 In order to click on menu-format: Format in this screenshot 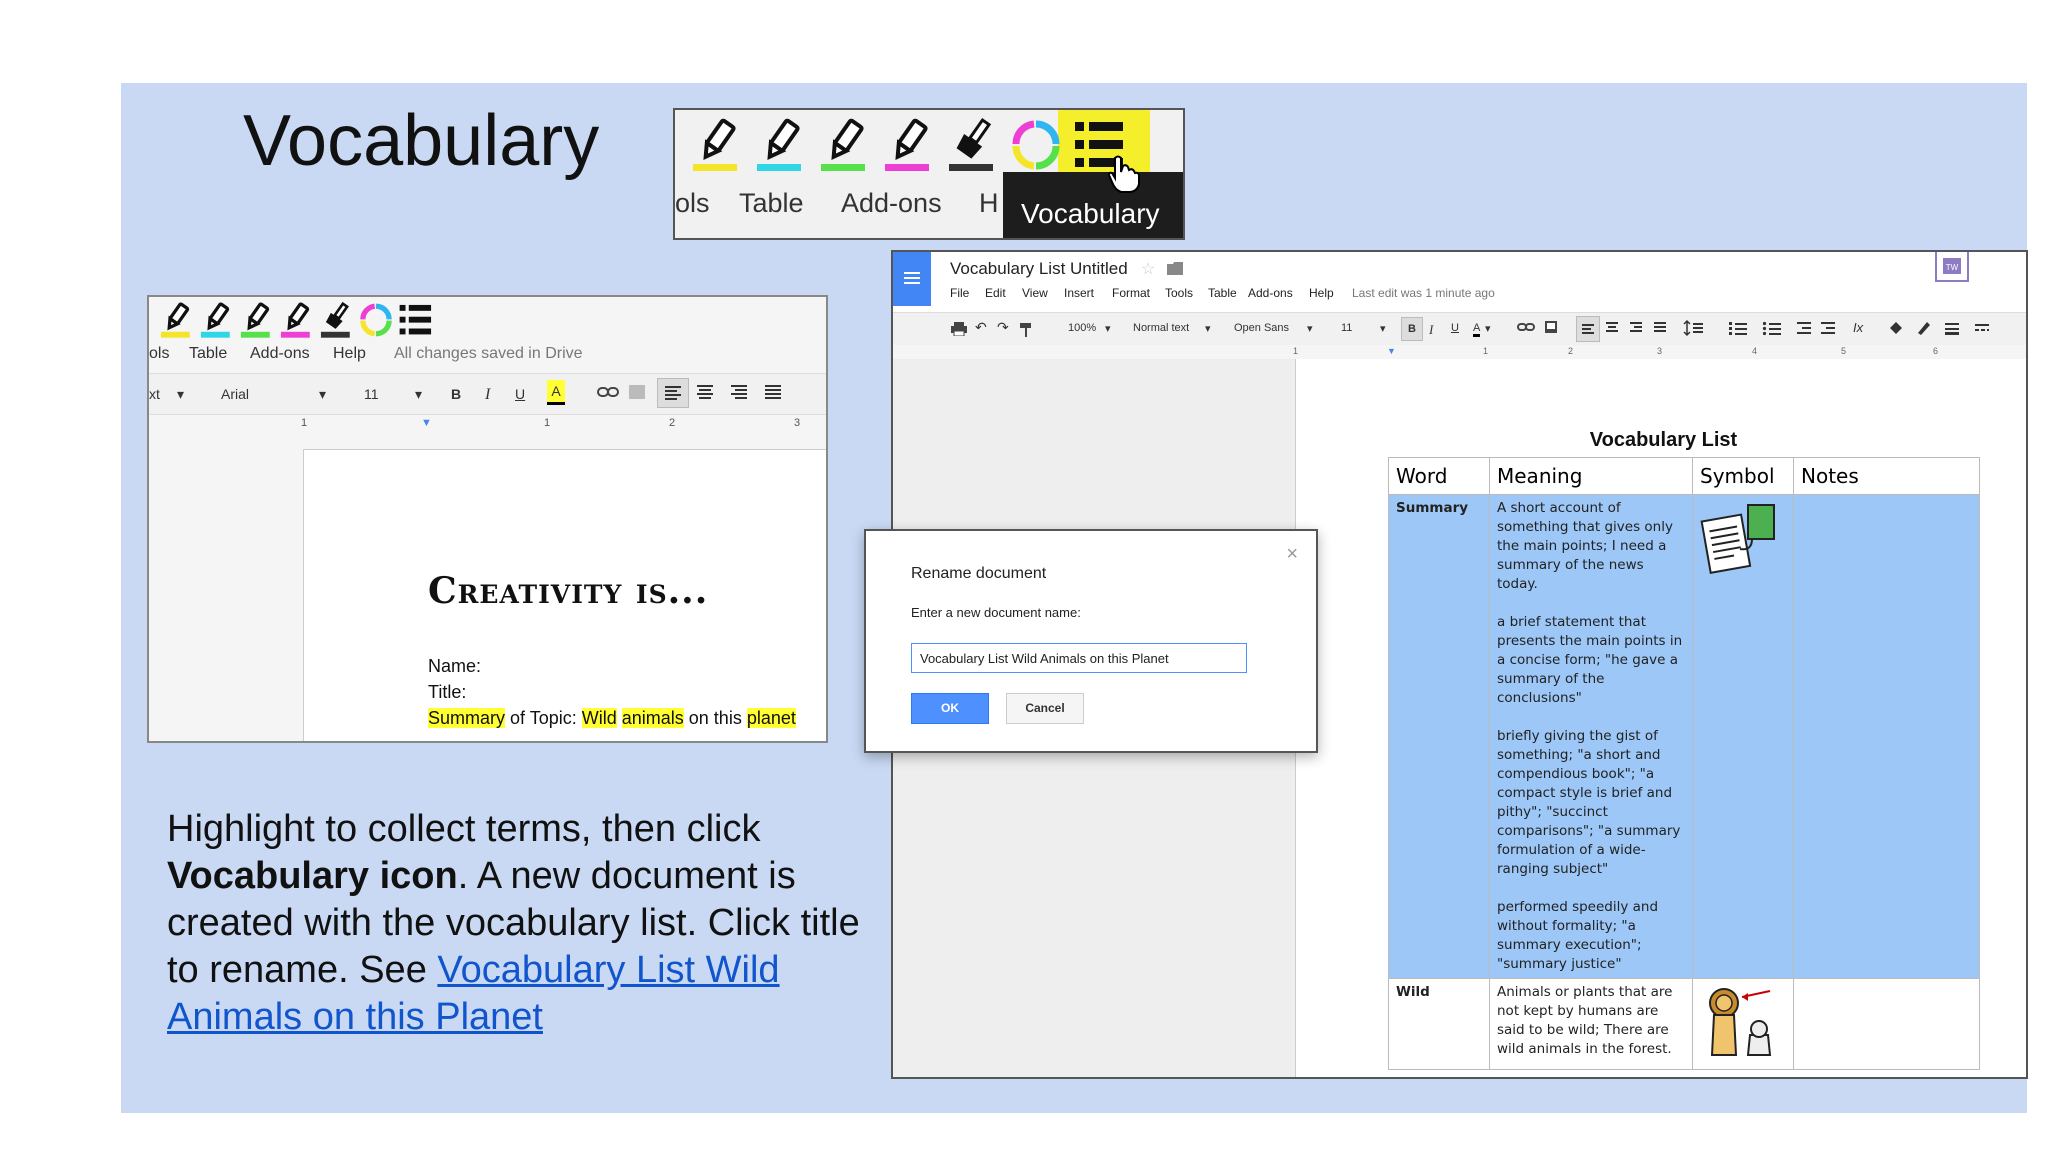, I will do `click(1131, 293)`.